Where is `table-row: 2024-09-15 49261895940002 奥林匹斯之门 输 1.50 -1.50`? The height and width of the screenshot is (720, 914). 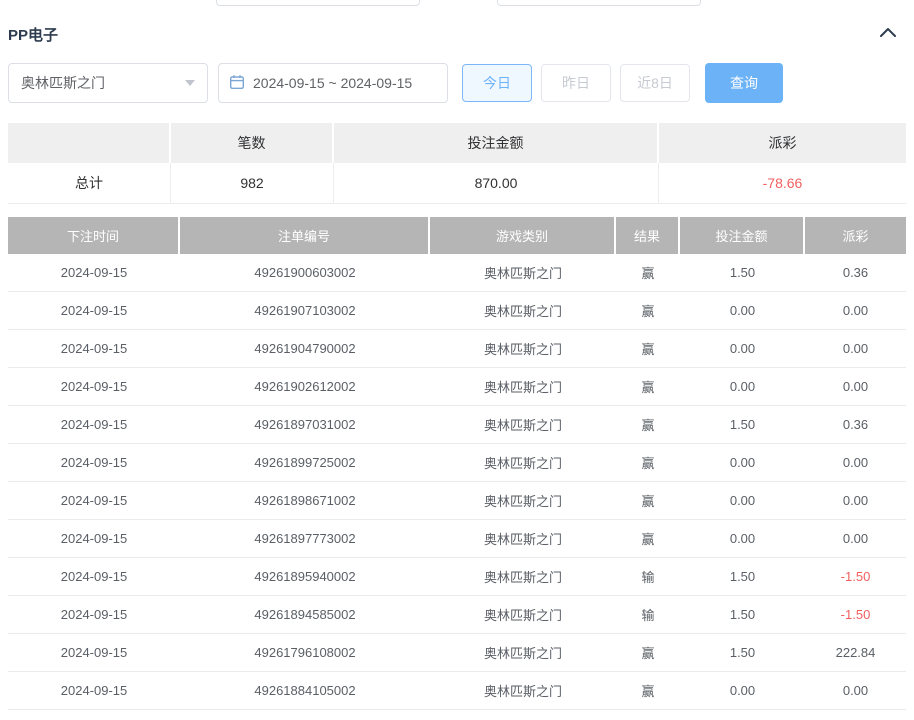
table-row: 2024-09-15 49261895940002 奥林匹斯之门 输 1.50 -1.50 is located at coordinates (457, 577).